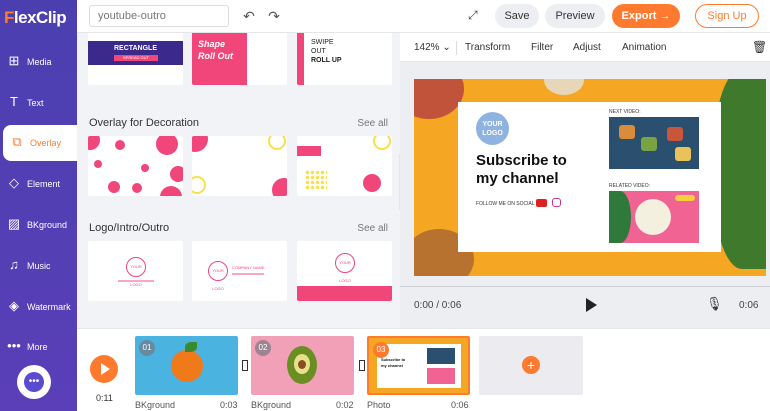  Describe the element at coordinates (517, 16) in the screenshot. I see `save-button: Save` at that location.